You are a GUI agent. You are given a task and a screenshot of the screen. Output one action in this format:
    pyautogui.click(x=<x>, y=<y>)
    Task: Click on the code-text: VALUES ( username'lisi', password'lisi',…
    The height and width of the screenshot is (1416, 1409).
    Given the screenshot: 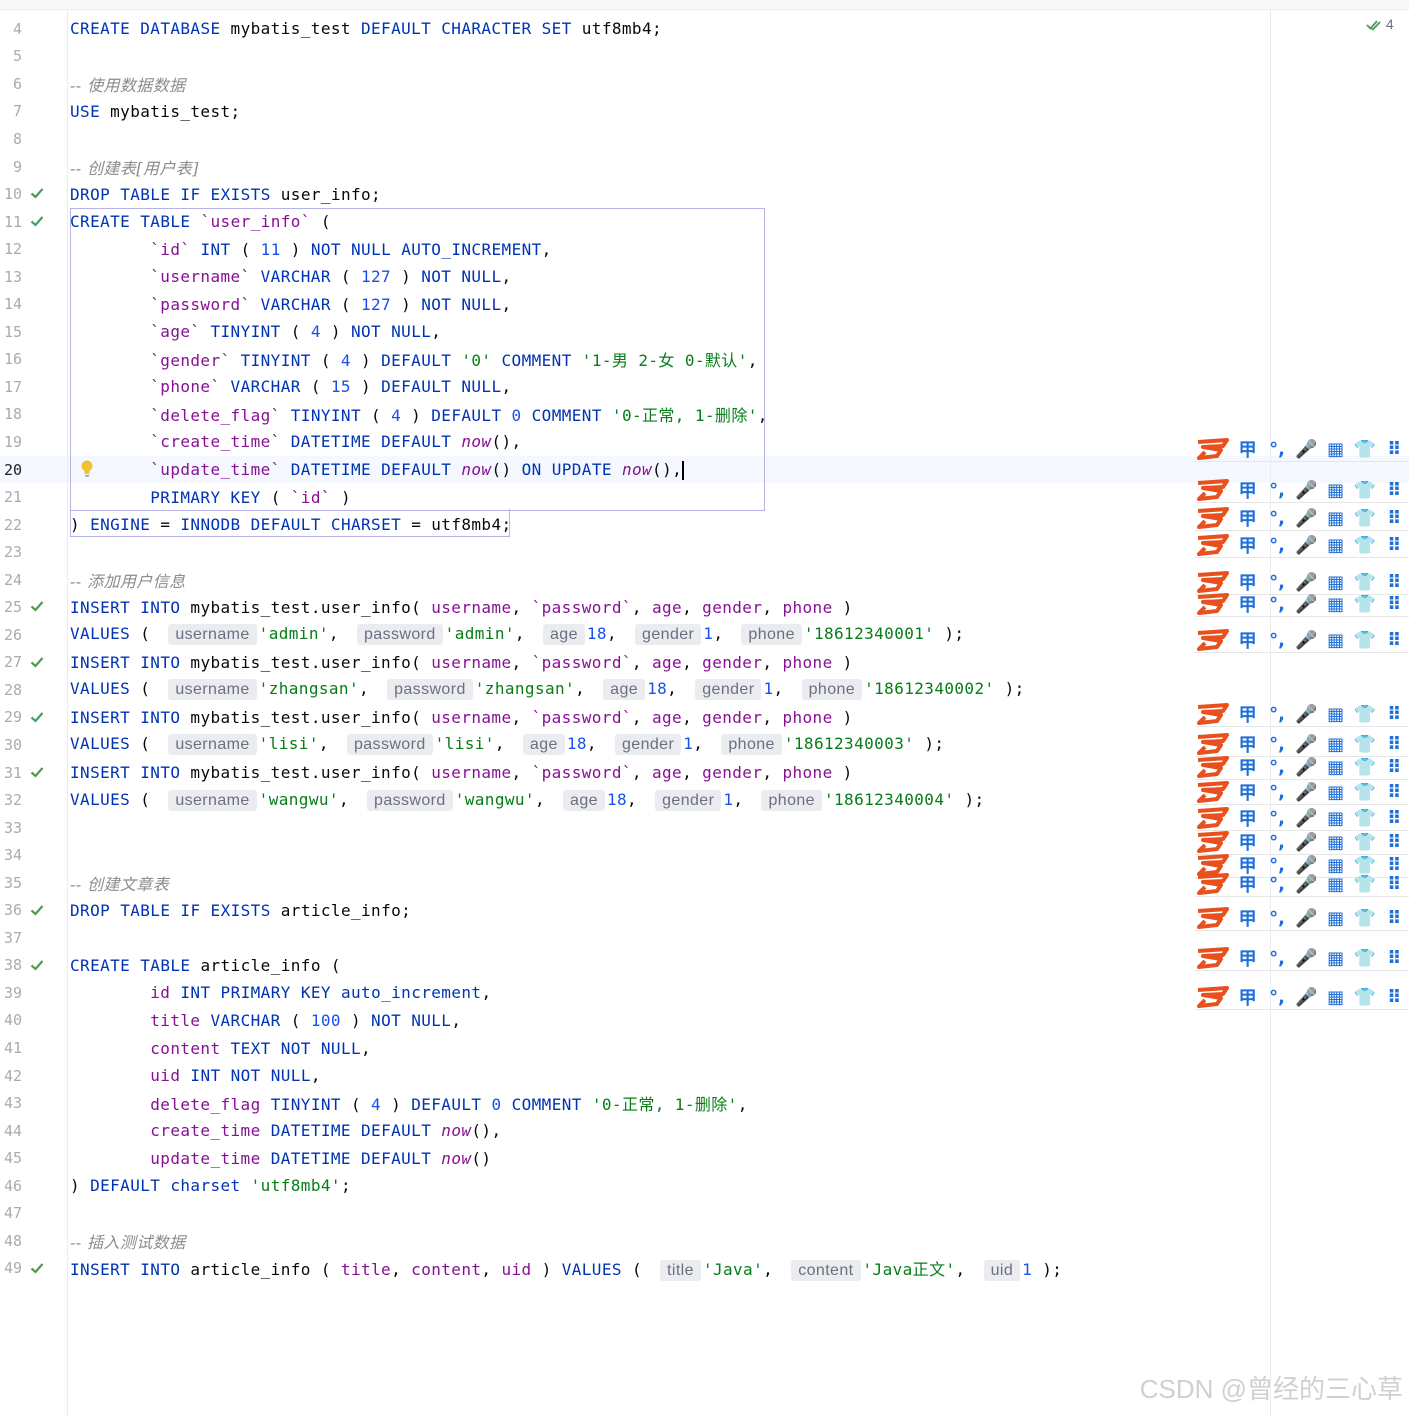 What is the action you would take?
    pyautogui.click(x=507, y=745)
    